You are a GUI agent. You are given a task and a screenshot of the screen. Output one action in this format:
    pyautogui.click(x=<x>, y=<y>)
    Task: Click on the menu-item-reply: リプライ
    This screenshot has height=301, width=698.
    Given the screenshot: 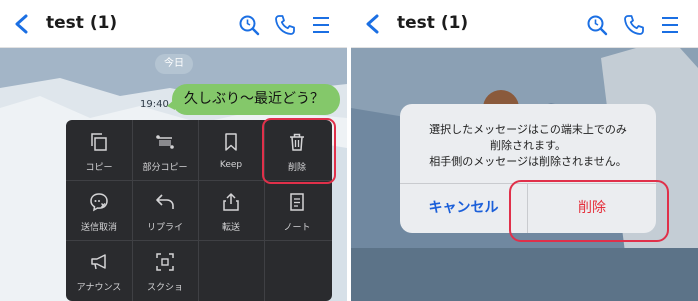 What is the action you would take?
    pyautogui.click(x=165, y=210)
    